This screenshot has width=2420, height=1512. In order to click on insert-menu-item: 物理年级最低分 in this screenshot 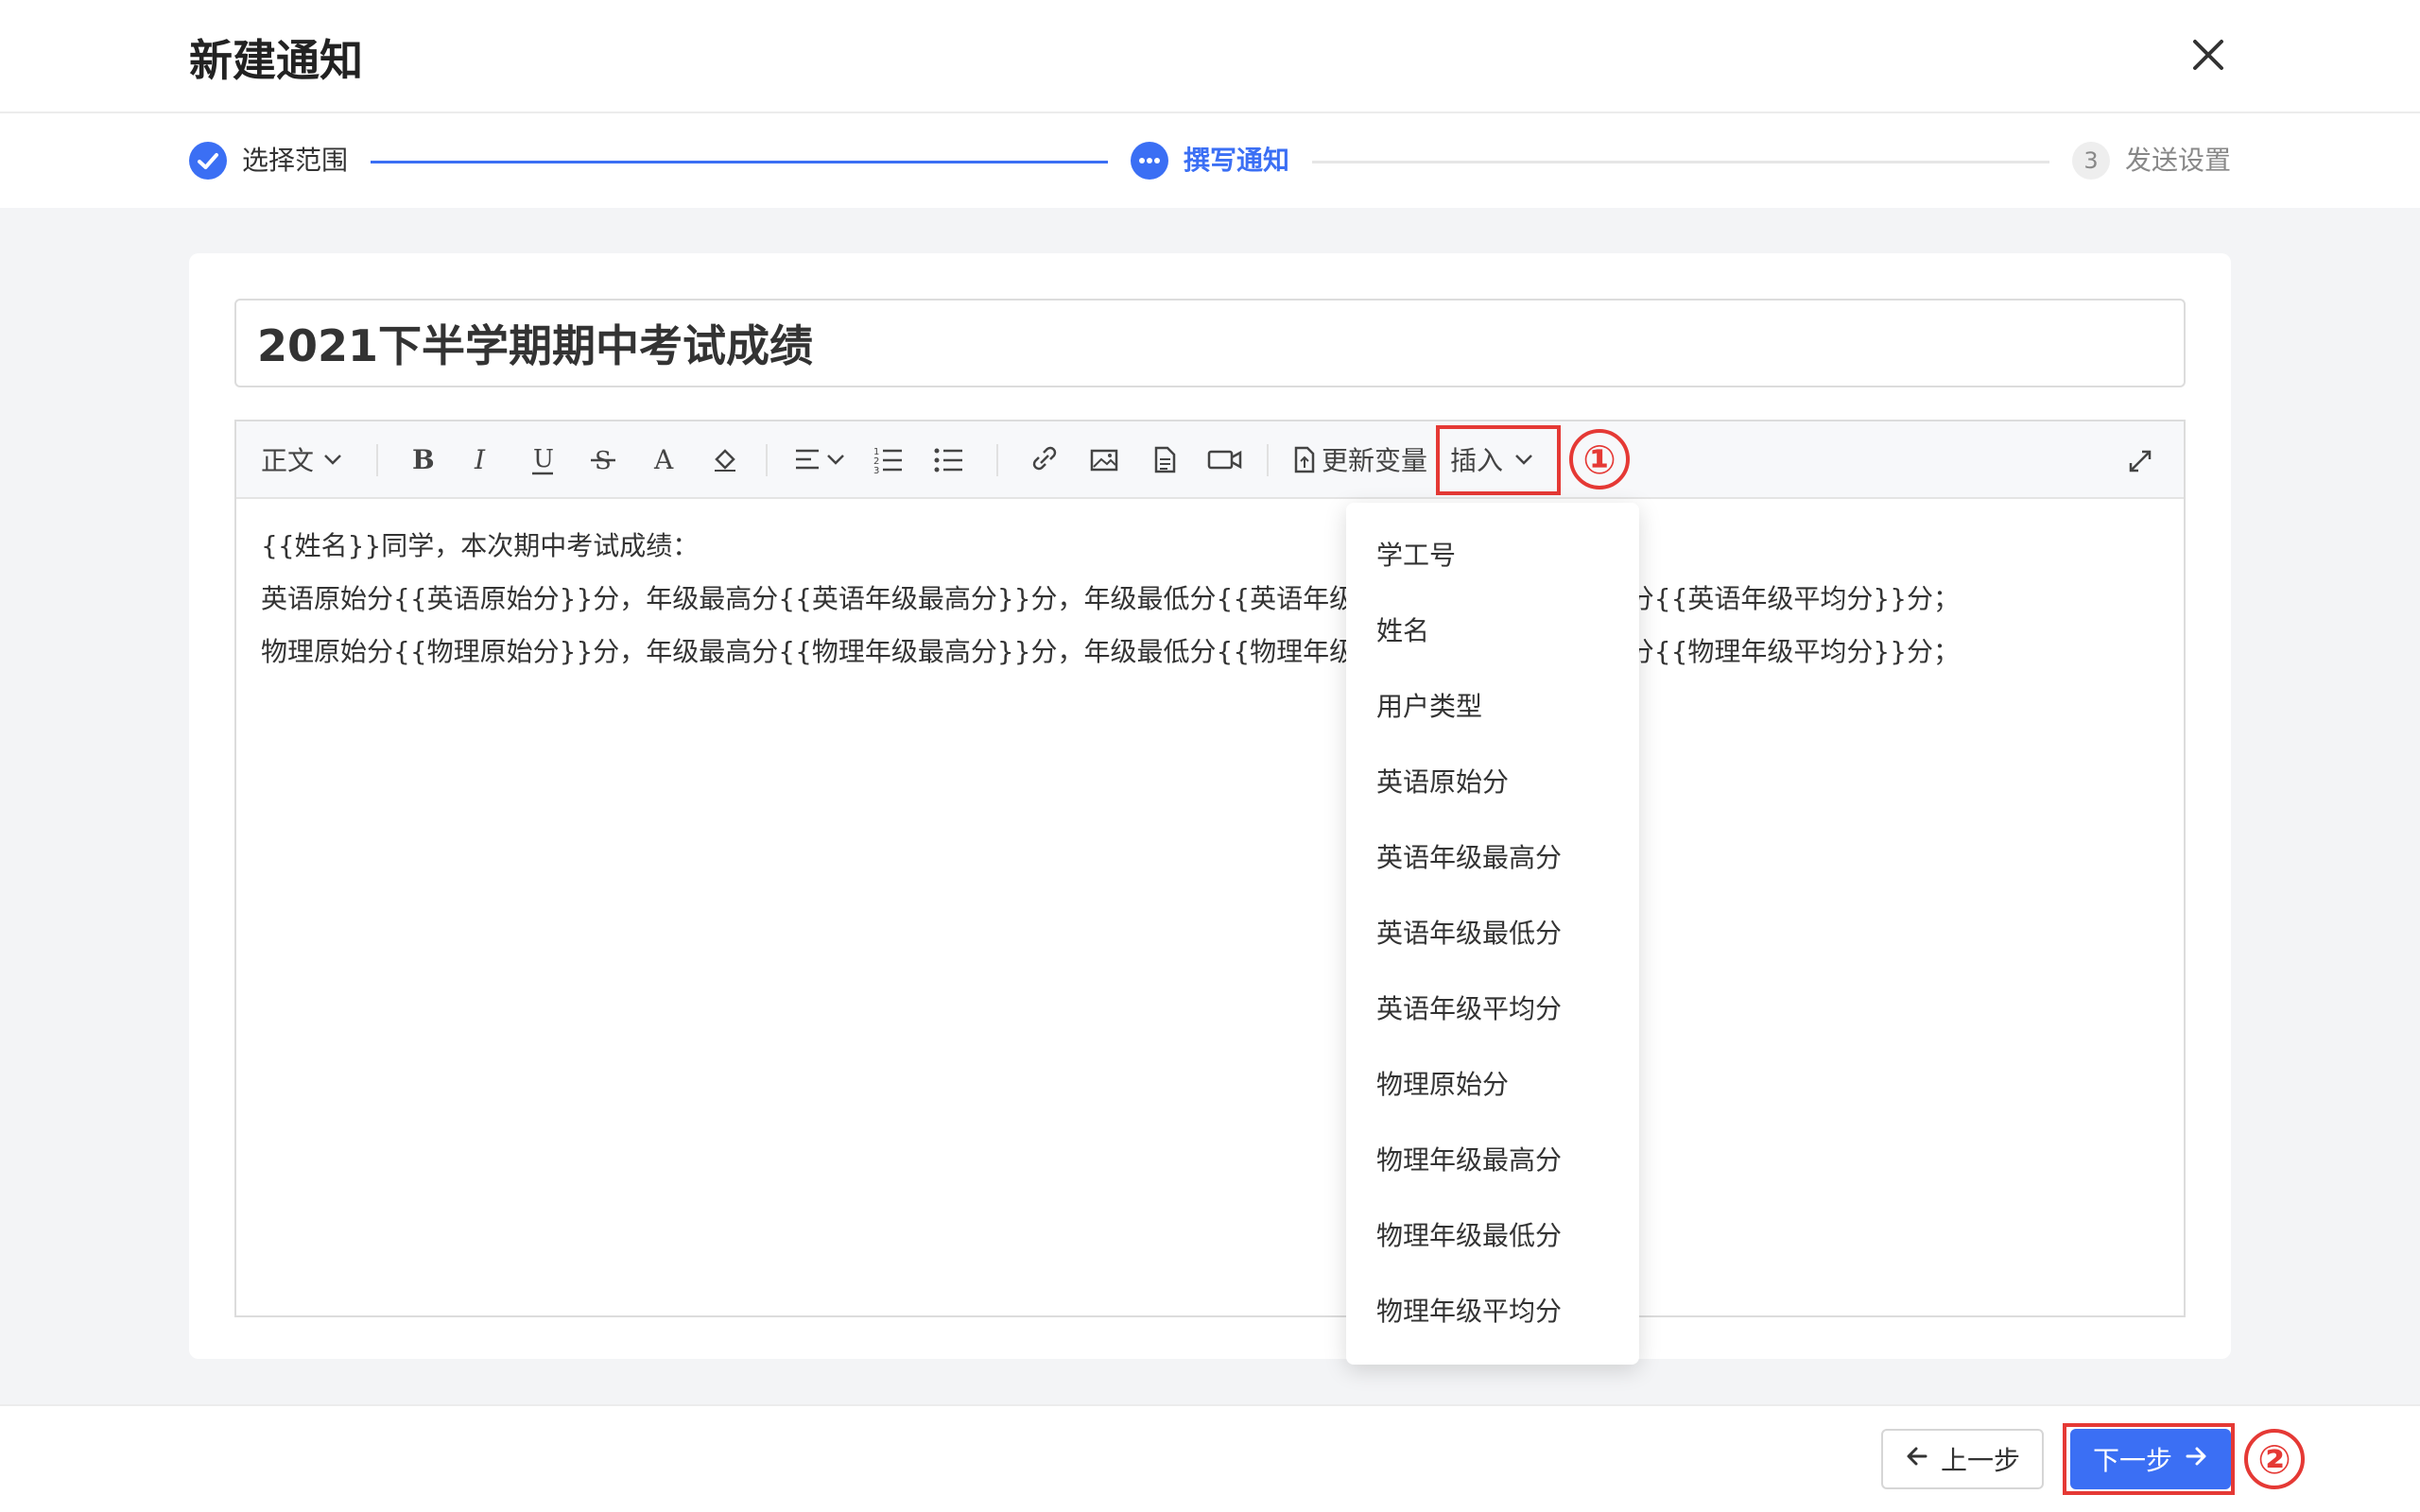, I will do `click(1469, 1236)`.